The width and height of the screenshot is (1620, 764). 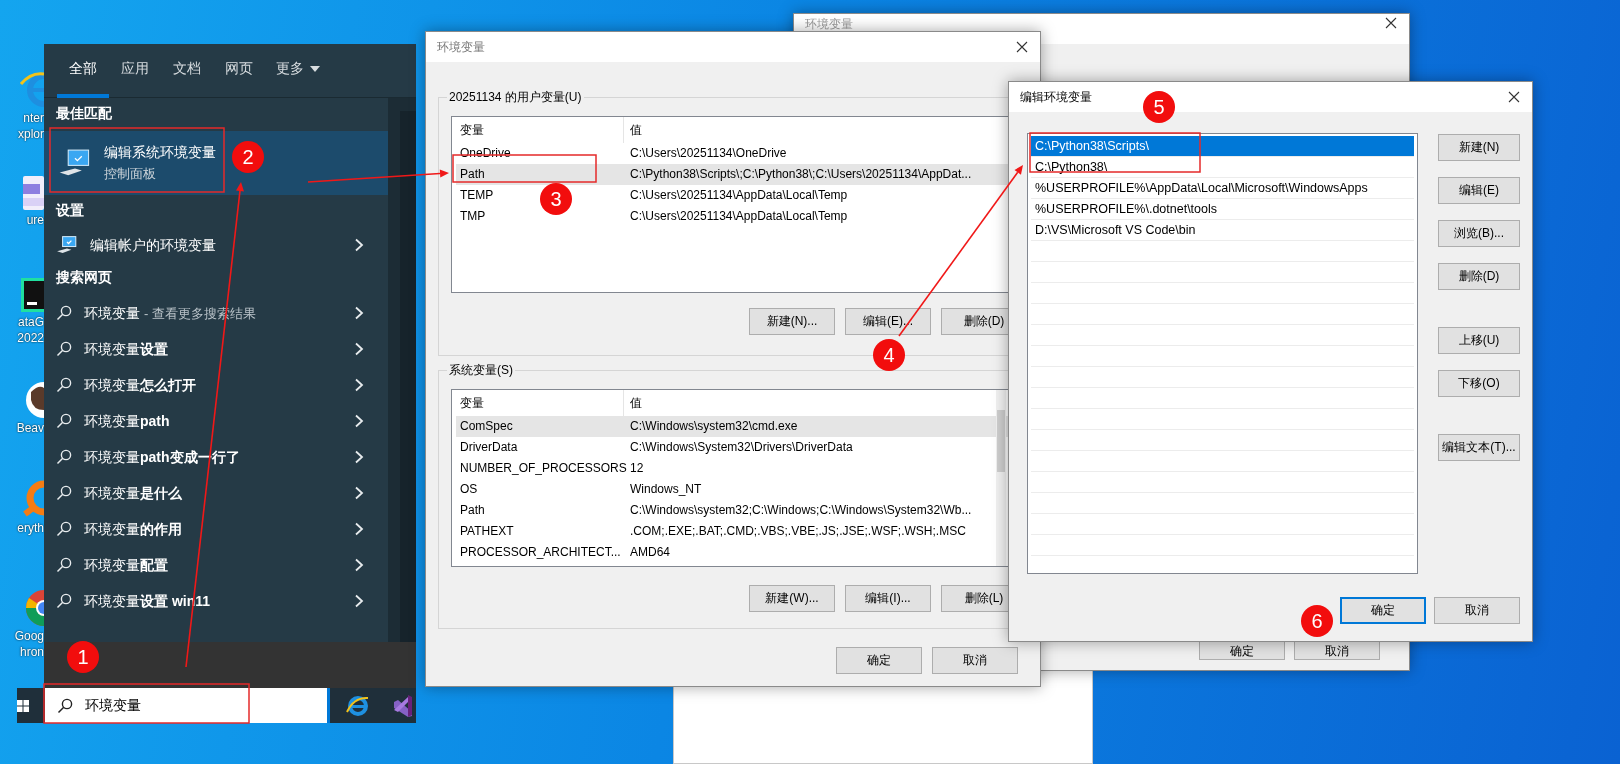 I want to click on section-header: 设置, so click(x=69, y=211).